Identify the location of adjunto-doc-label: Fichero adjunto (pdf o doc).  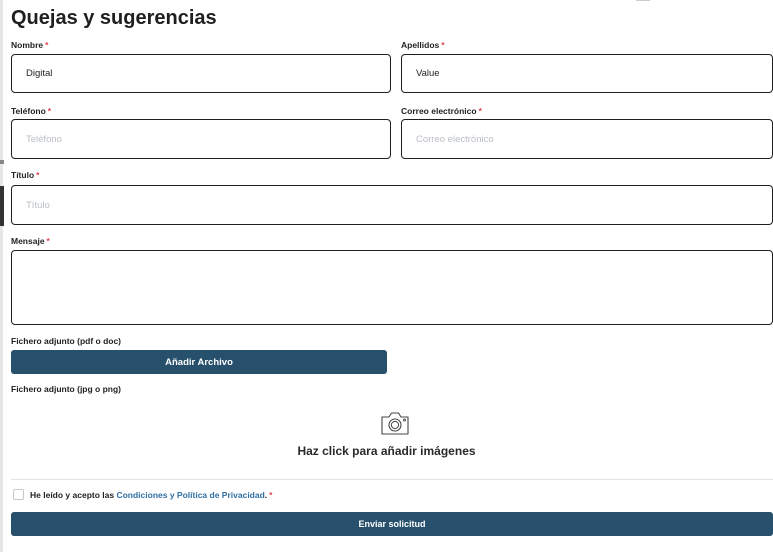
(66, 341).